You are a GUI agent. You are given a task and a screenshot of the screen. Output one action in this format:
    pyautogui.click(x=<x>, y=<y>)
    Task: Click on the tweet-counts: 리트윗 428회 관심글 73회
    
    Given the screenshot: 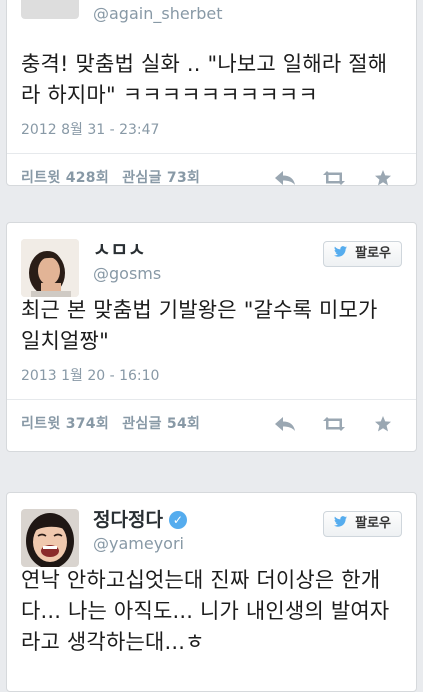 What is the action you would take?
    pyautogui.click(x=110, y=177)
    